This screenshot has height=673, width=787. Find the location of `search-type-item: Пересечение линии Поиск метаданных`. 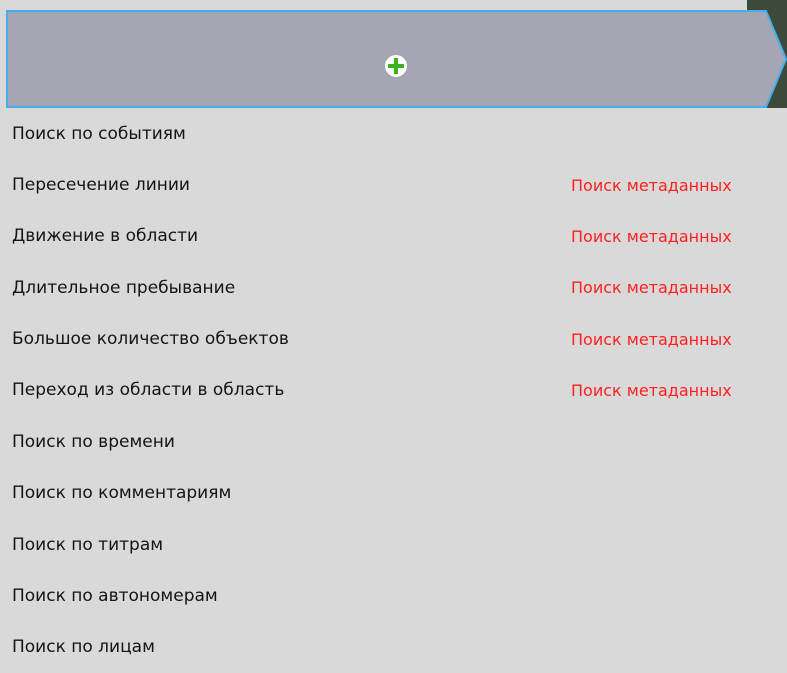

search-type-item: Пересечение линии Поиск метаданных is located at coordinates (396, 184).